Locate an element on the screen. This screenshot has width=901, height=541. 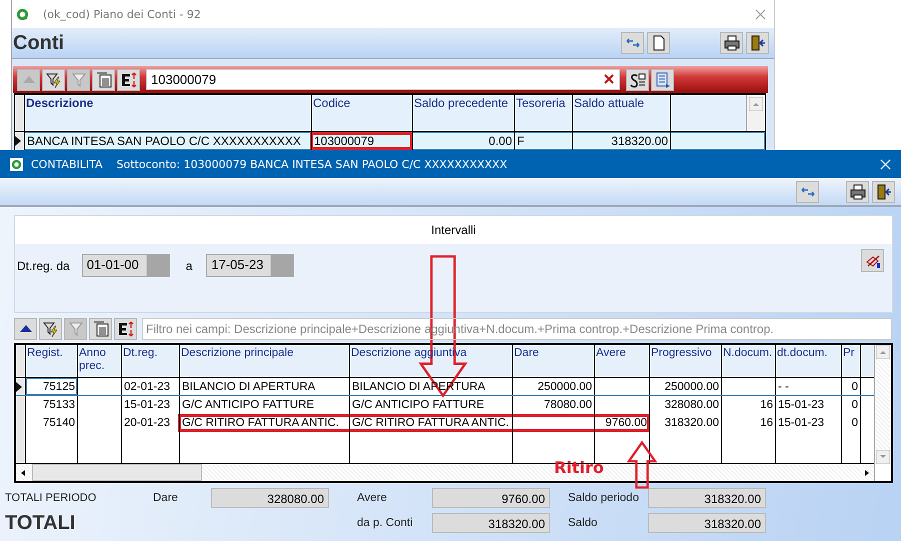
column-header: Descrizione is located at coordinates (60, 103).